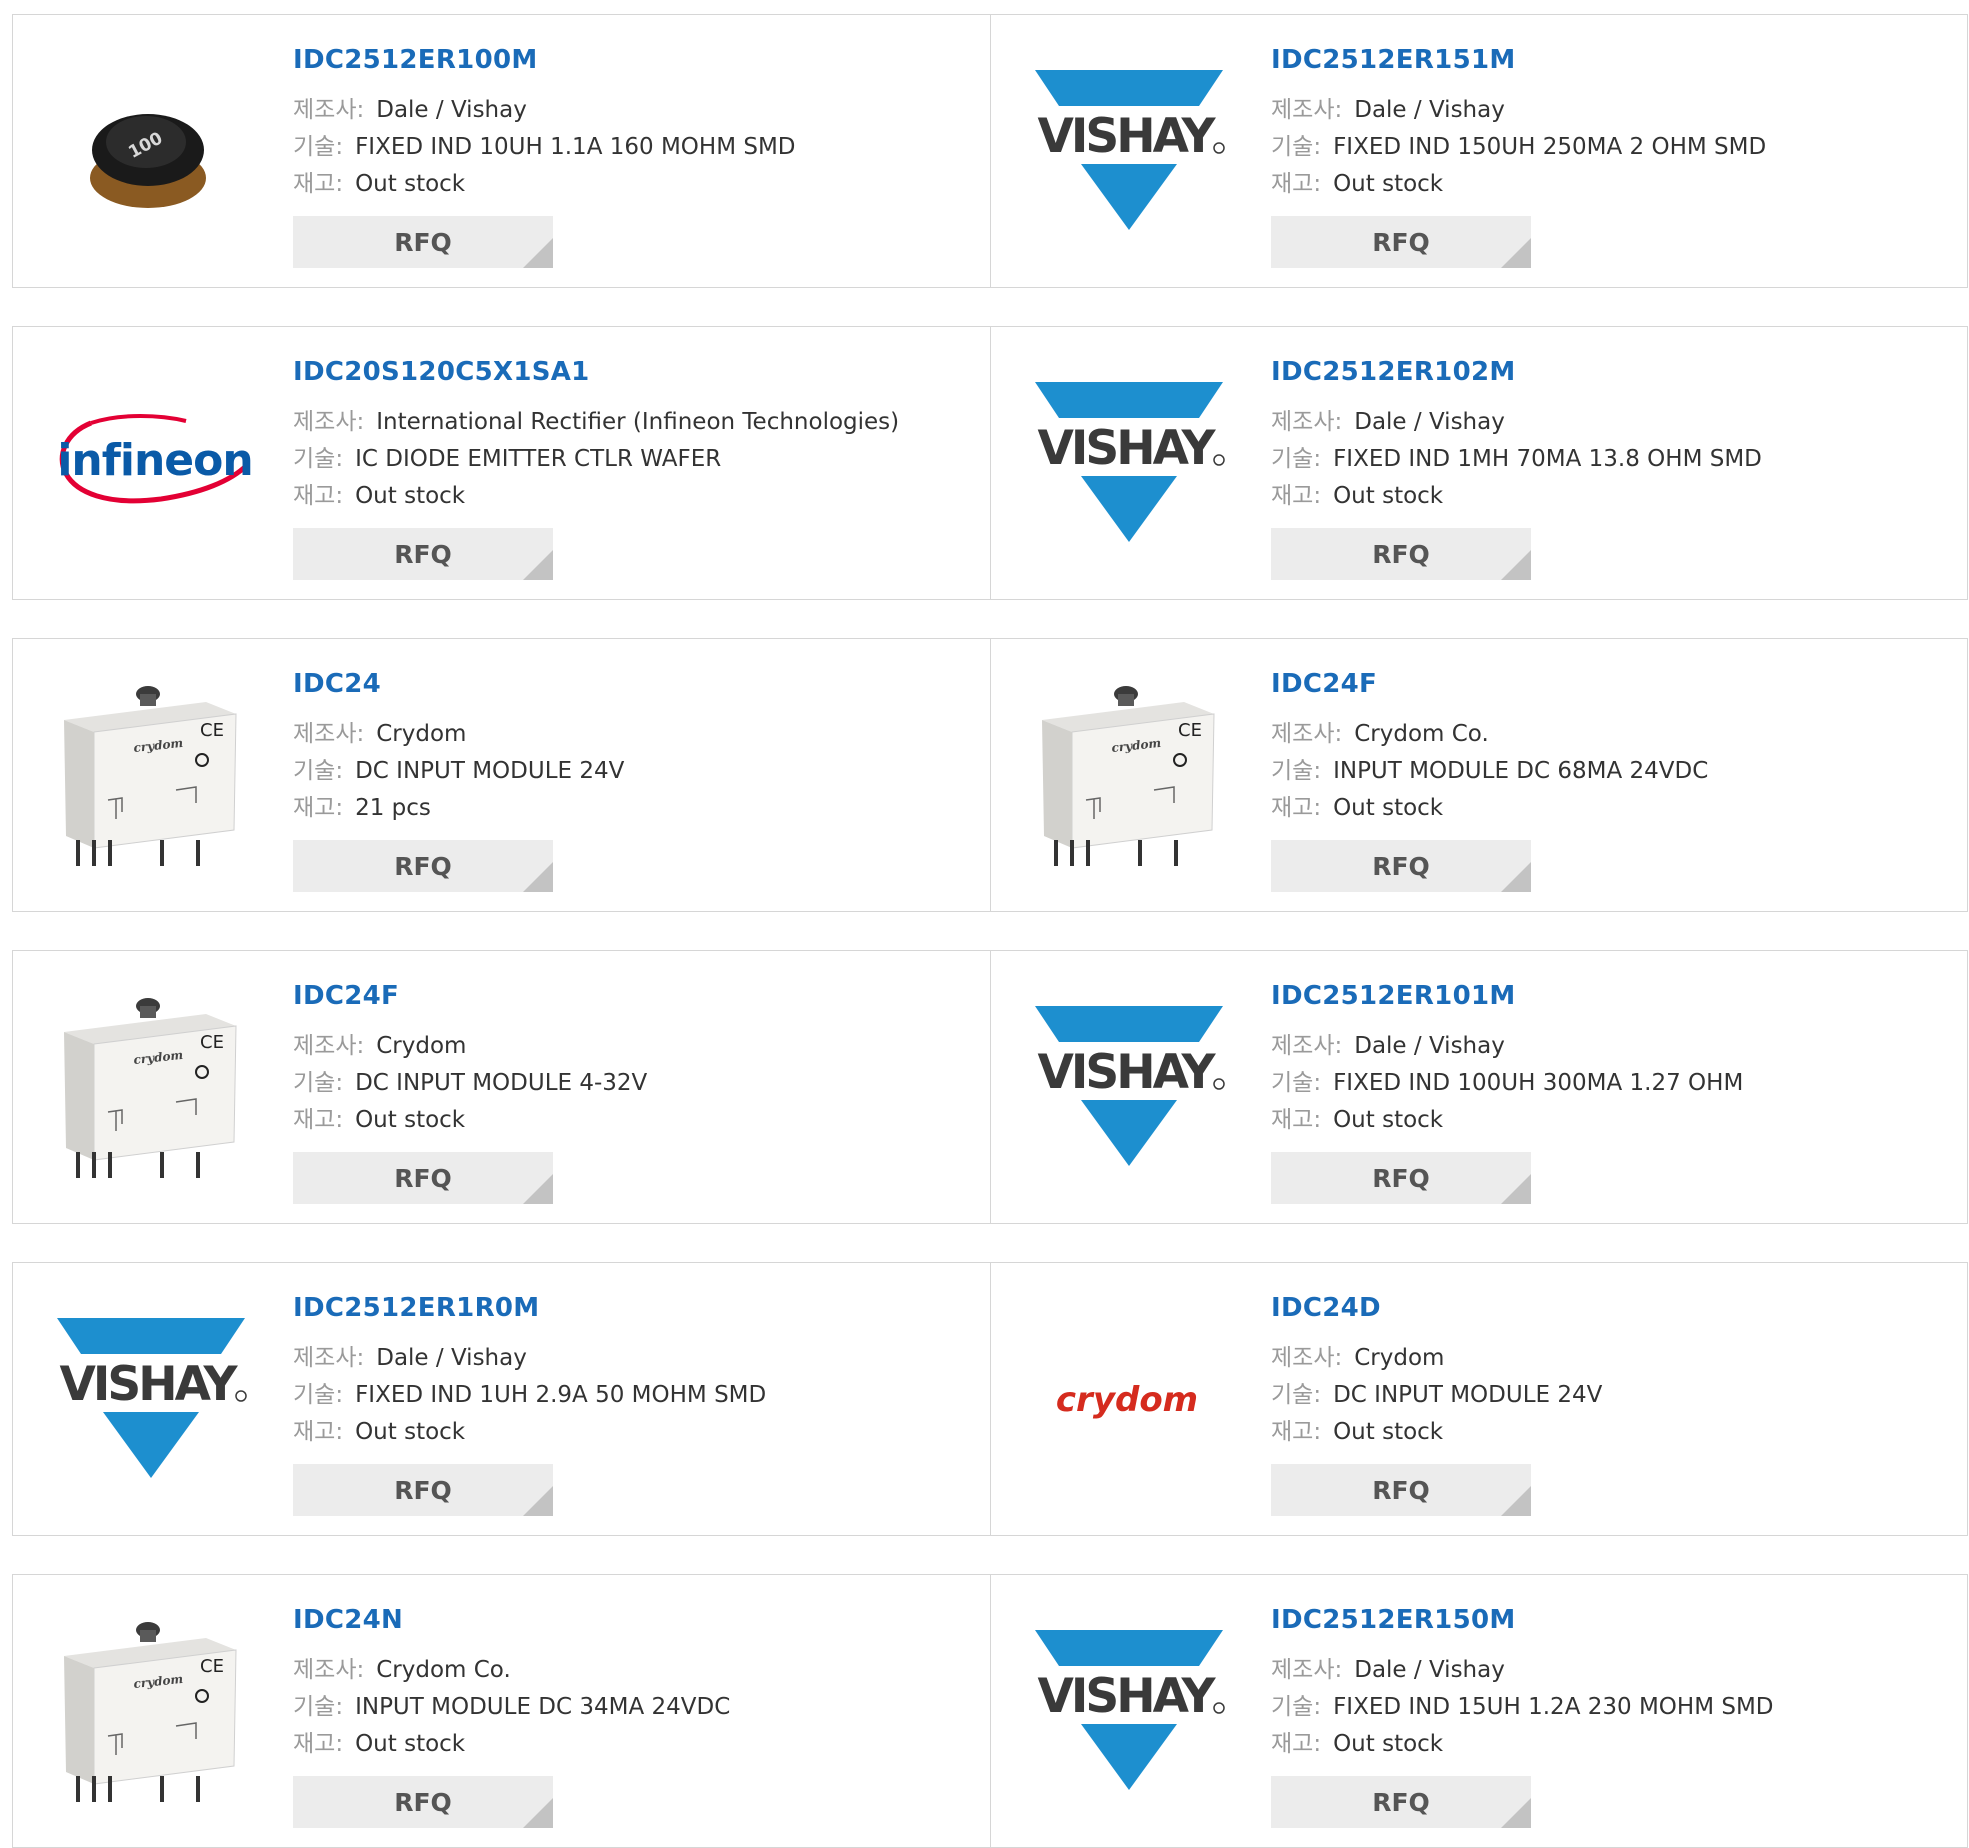 The height and width of the screenshot is (1848, 1969). I want to click on crydom-logo-icon: crydom, so click(1127, 1400).